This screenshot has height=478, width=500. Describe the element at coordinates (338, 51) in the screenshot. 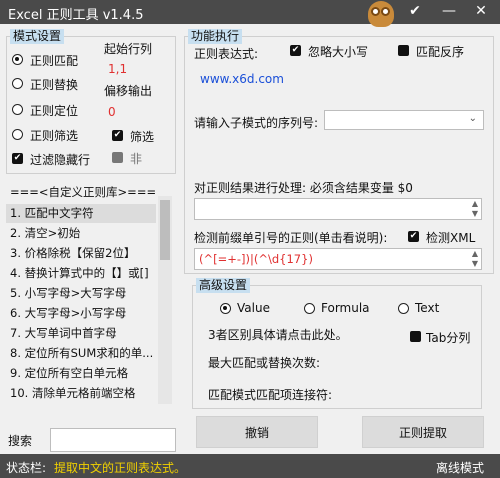

I see `ignore-case-label: 忽略大小写` at that location.